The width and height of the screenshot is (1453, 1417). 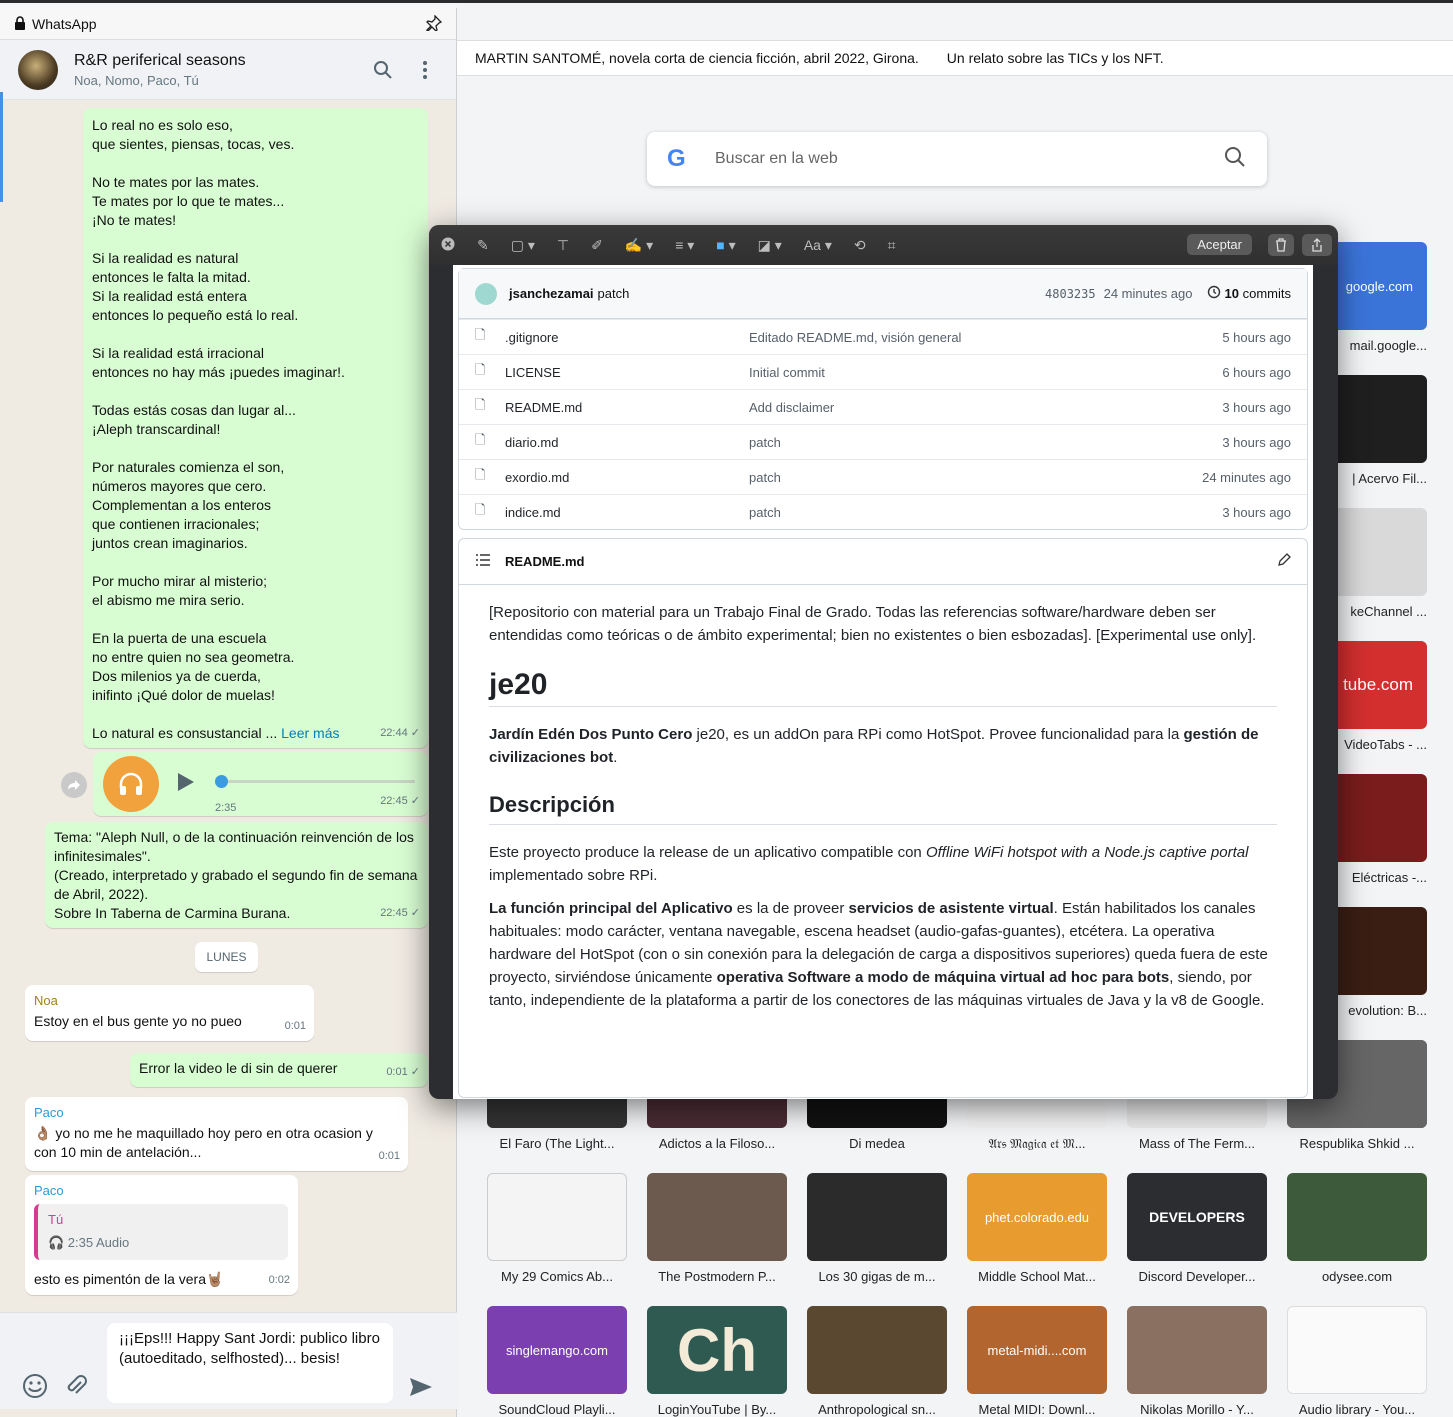 I want to click on file-name: exordio.md, so click(x=627, y=477).